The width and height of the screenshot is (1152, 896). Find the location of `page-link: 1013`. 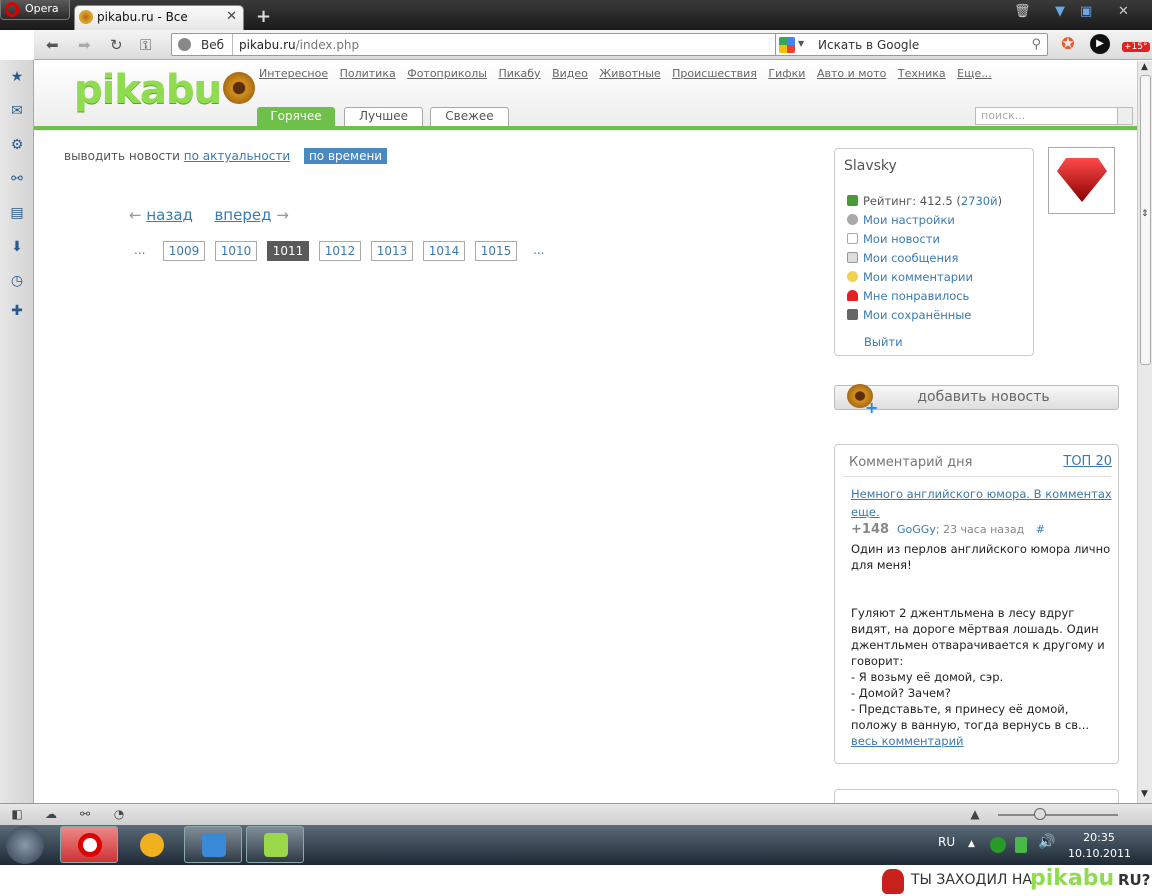

page-link: 1013 is located at coordinates (392, 251).